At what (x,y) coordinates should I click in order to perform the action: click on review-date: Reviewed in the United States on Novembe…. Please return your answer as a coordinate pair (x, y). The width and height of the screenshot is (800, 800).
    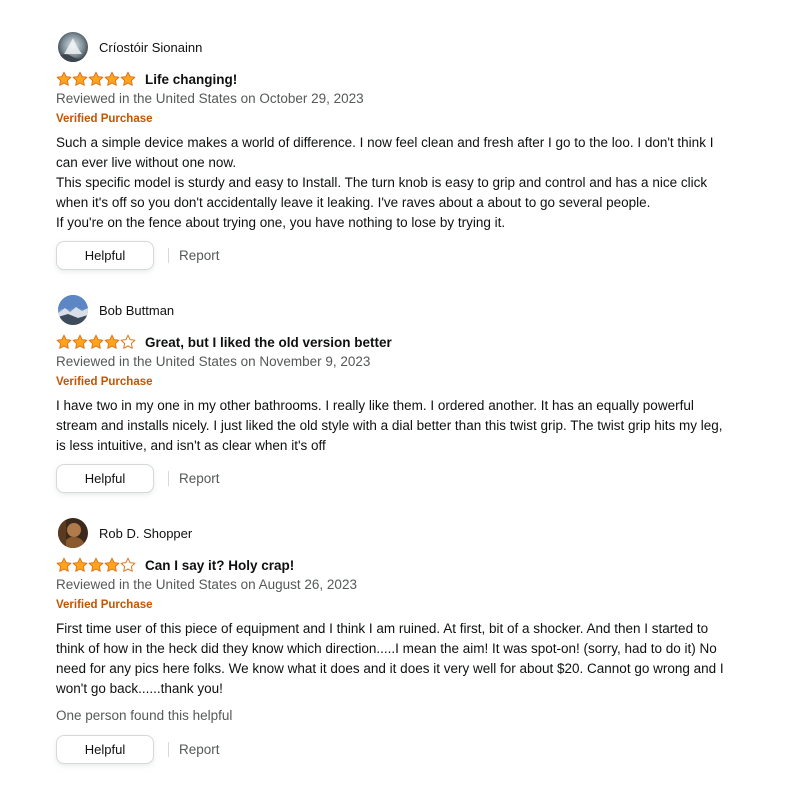
    Looking at the image, I should click on (213, 361).